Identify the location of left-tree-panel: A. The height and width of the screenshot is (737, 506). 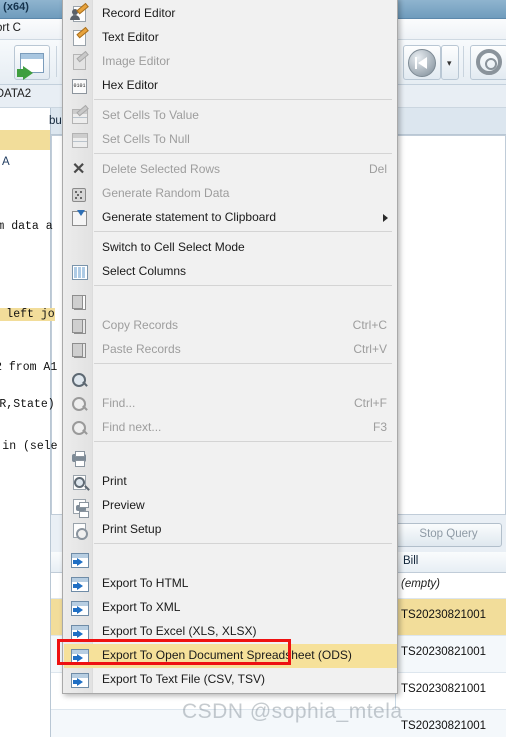
(25, 422).